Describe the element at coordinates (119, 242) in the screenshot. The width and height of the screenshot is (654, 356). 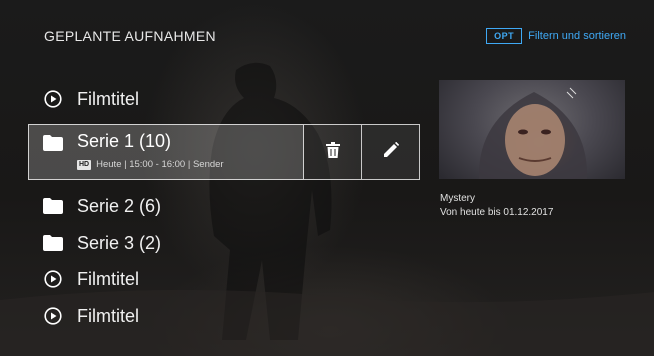
I see `list-item-label: Serie 3 (2)` at that location.